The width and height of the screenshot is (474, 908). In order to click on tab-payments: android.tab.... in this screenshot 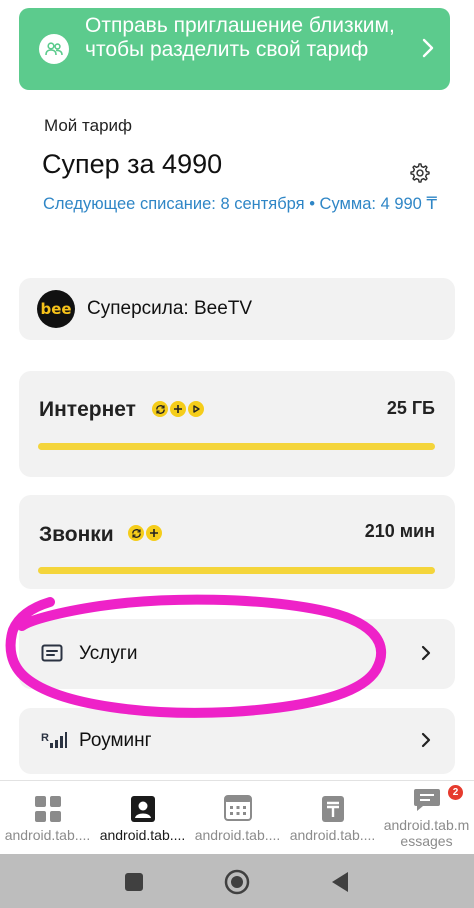, I will do `click(332, 818)`.